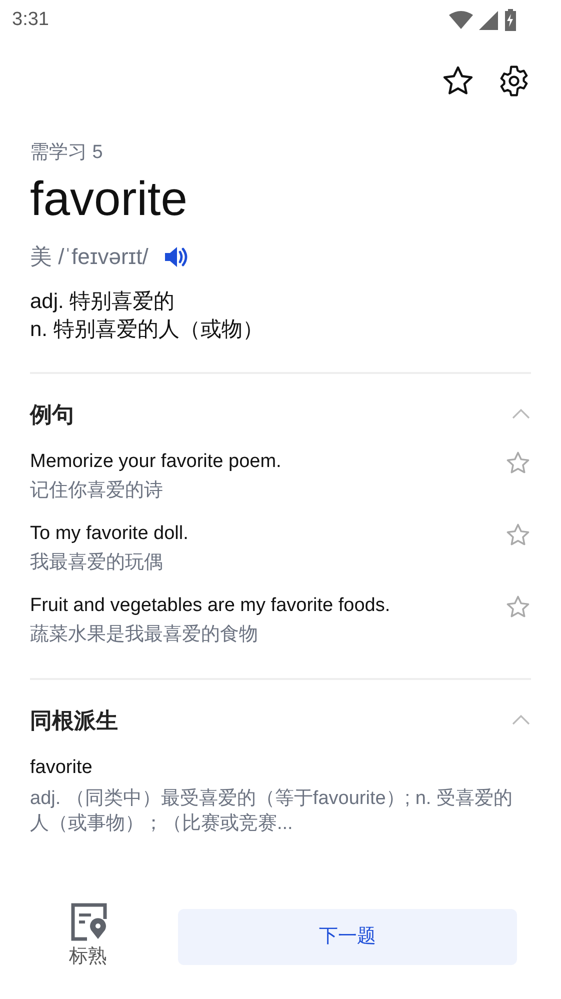 The image size is (561, 999). What do you see at coordinates (144, 635) in the screenshot?
I see `example-translation: 蔬菜水果是我最喜爱的食物` at bounding box center [144, 635].